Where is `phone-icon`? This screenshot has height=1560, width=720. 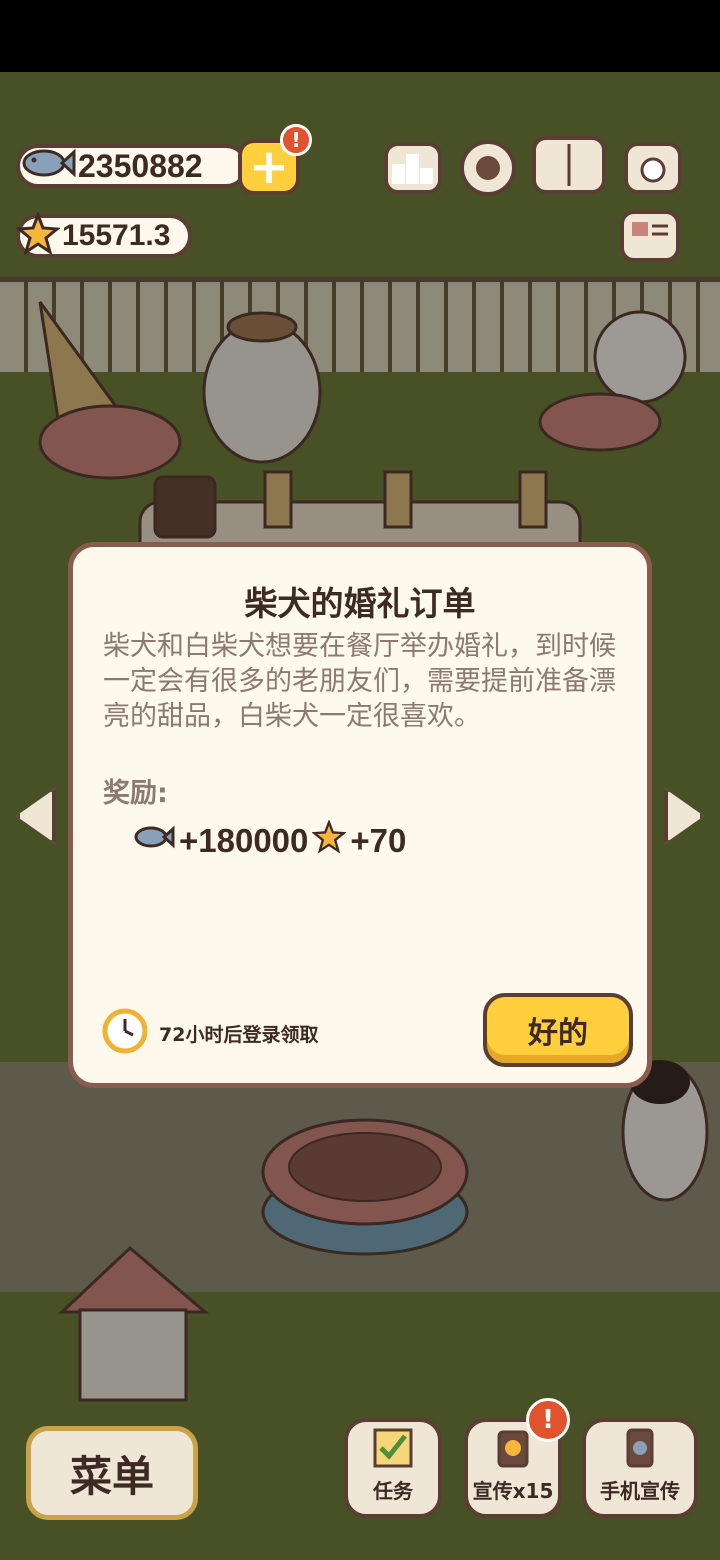
phone-icon is located at coordinates (640, 1450).